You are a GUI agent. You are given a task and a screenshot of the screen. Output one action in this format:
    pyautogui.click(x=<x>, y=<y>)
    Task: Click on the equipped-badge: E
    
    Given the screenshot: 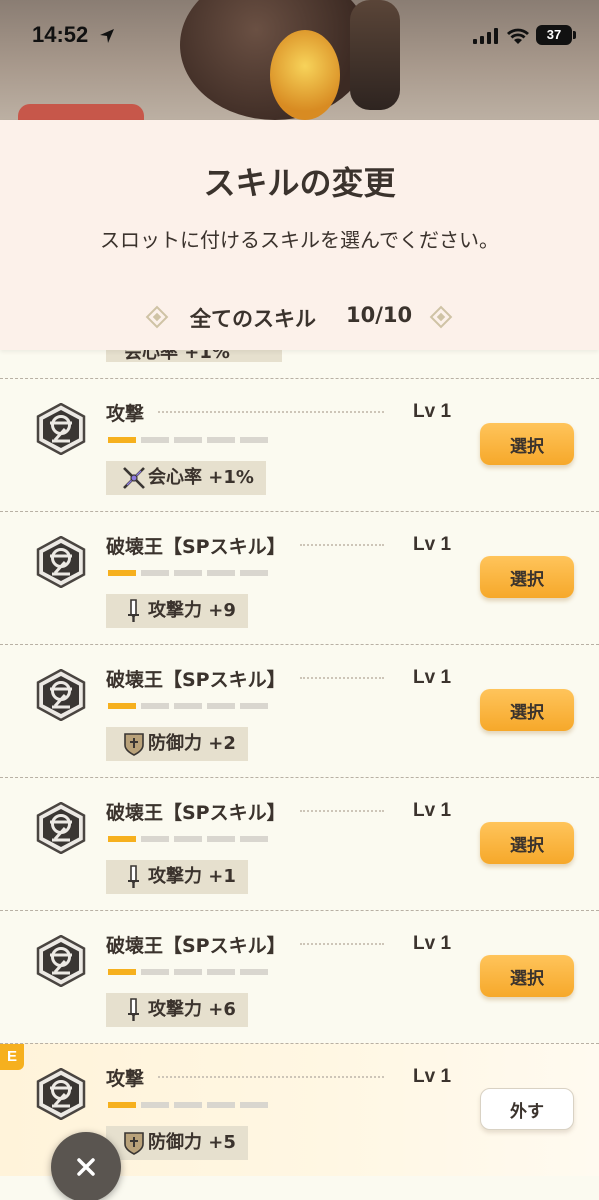 What is the action you would take?
    pyautogui.click(x=12, y=1057)
    